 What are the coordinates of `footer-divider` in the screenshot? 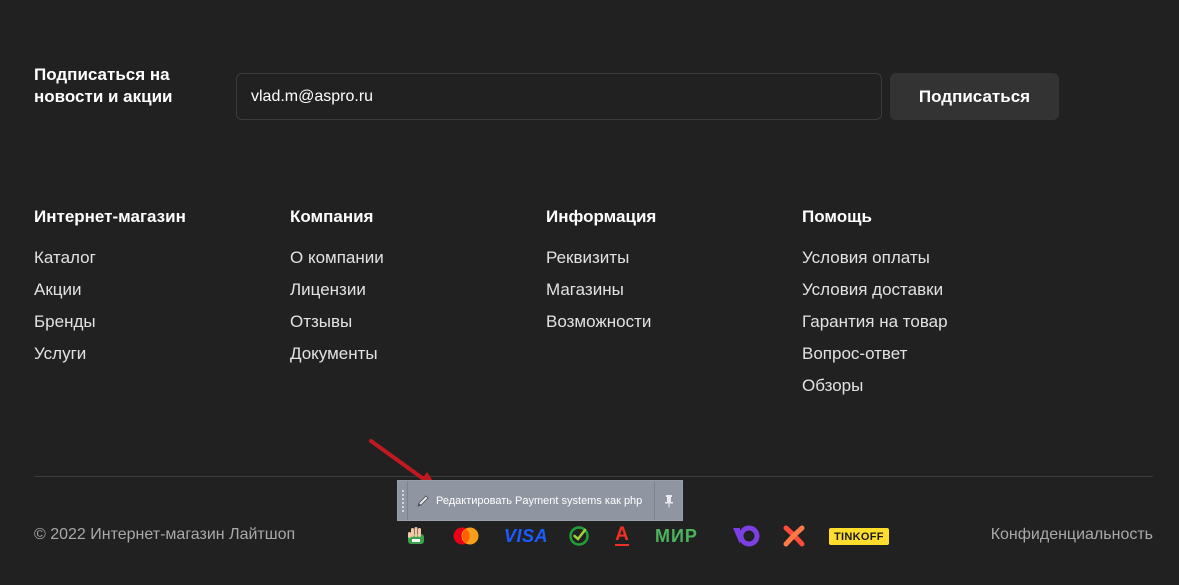 It's located at (593, 476).